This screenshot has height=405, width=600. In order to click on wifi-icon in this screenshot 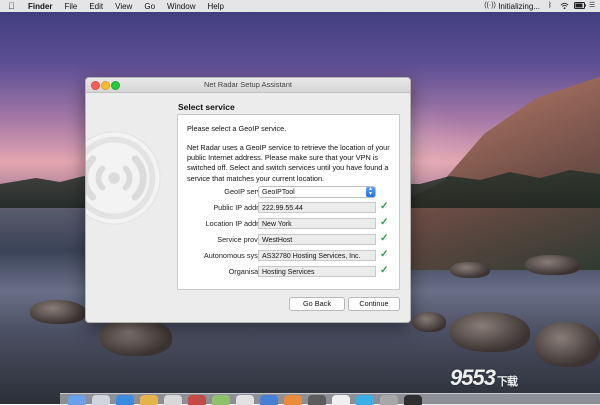, I will do `click(564, 6)`.